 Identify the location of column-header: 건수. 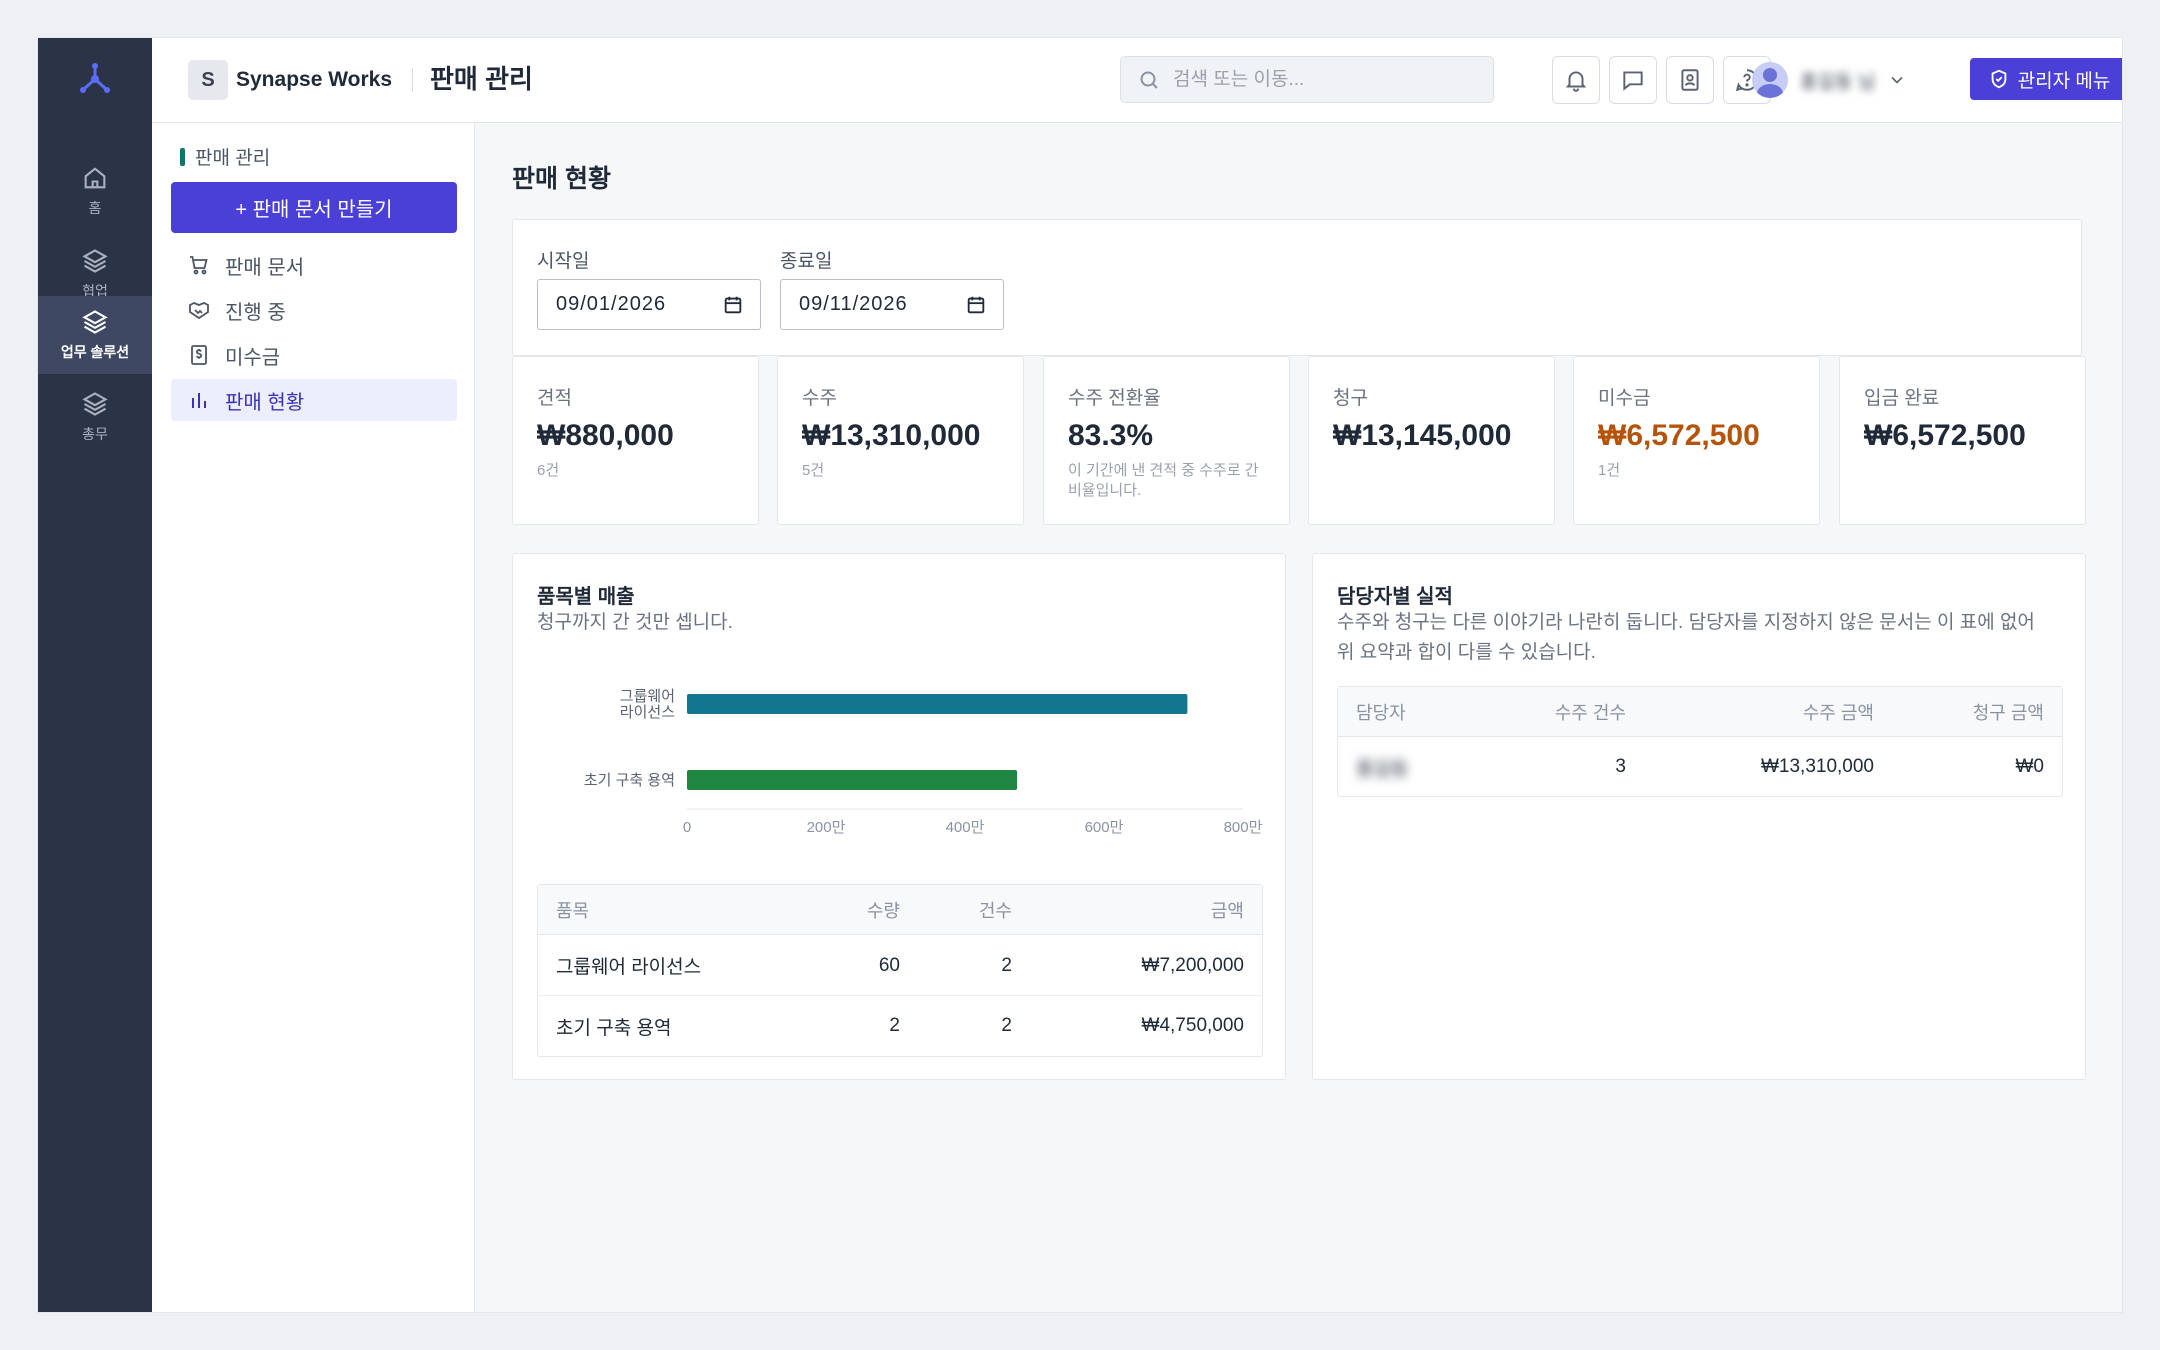
(995, 910).